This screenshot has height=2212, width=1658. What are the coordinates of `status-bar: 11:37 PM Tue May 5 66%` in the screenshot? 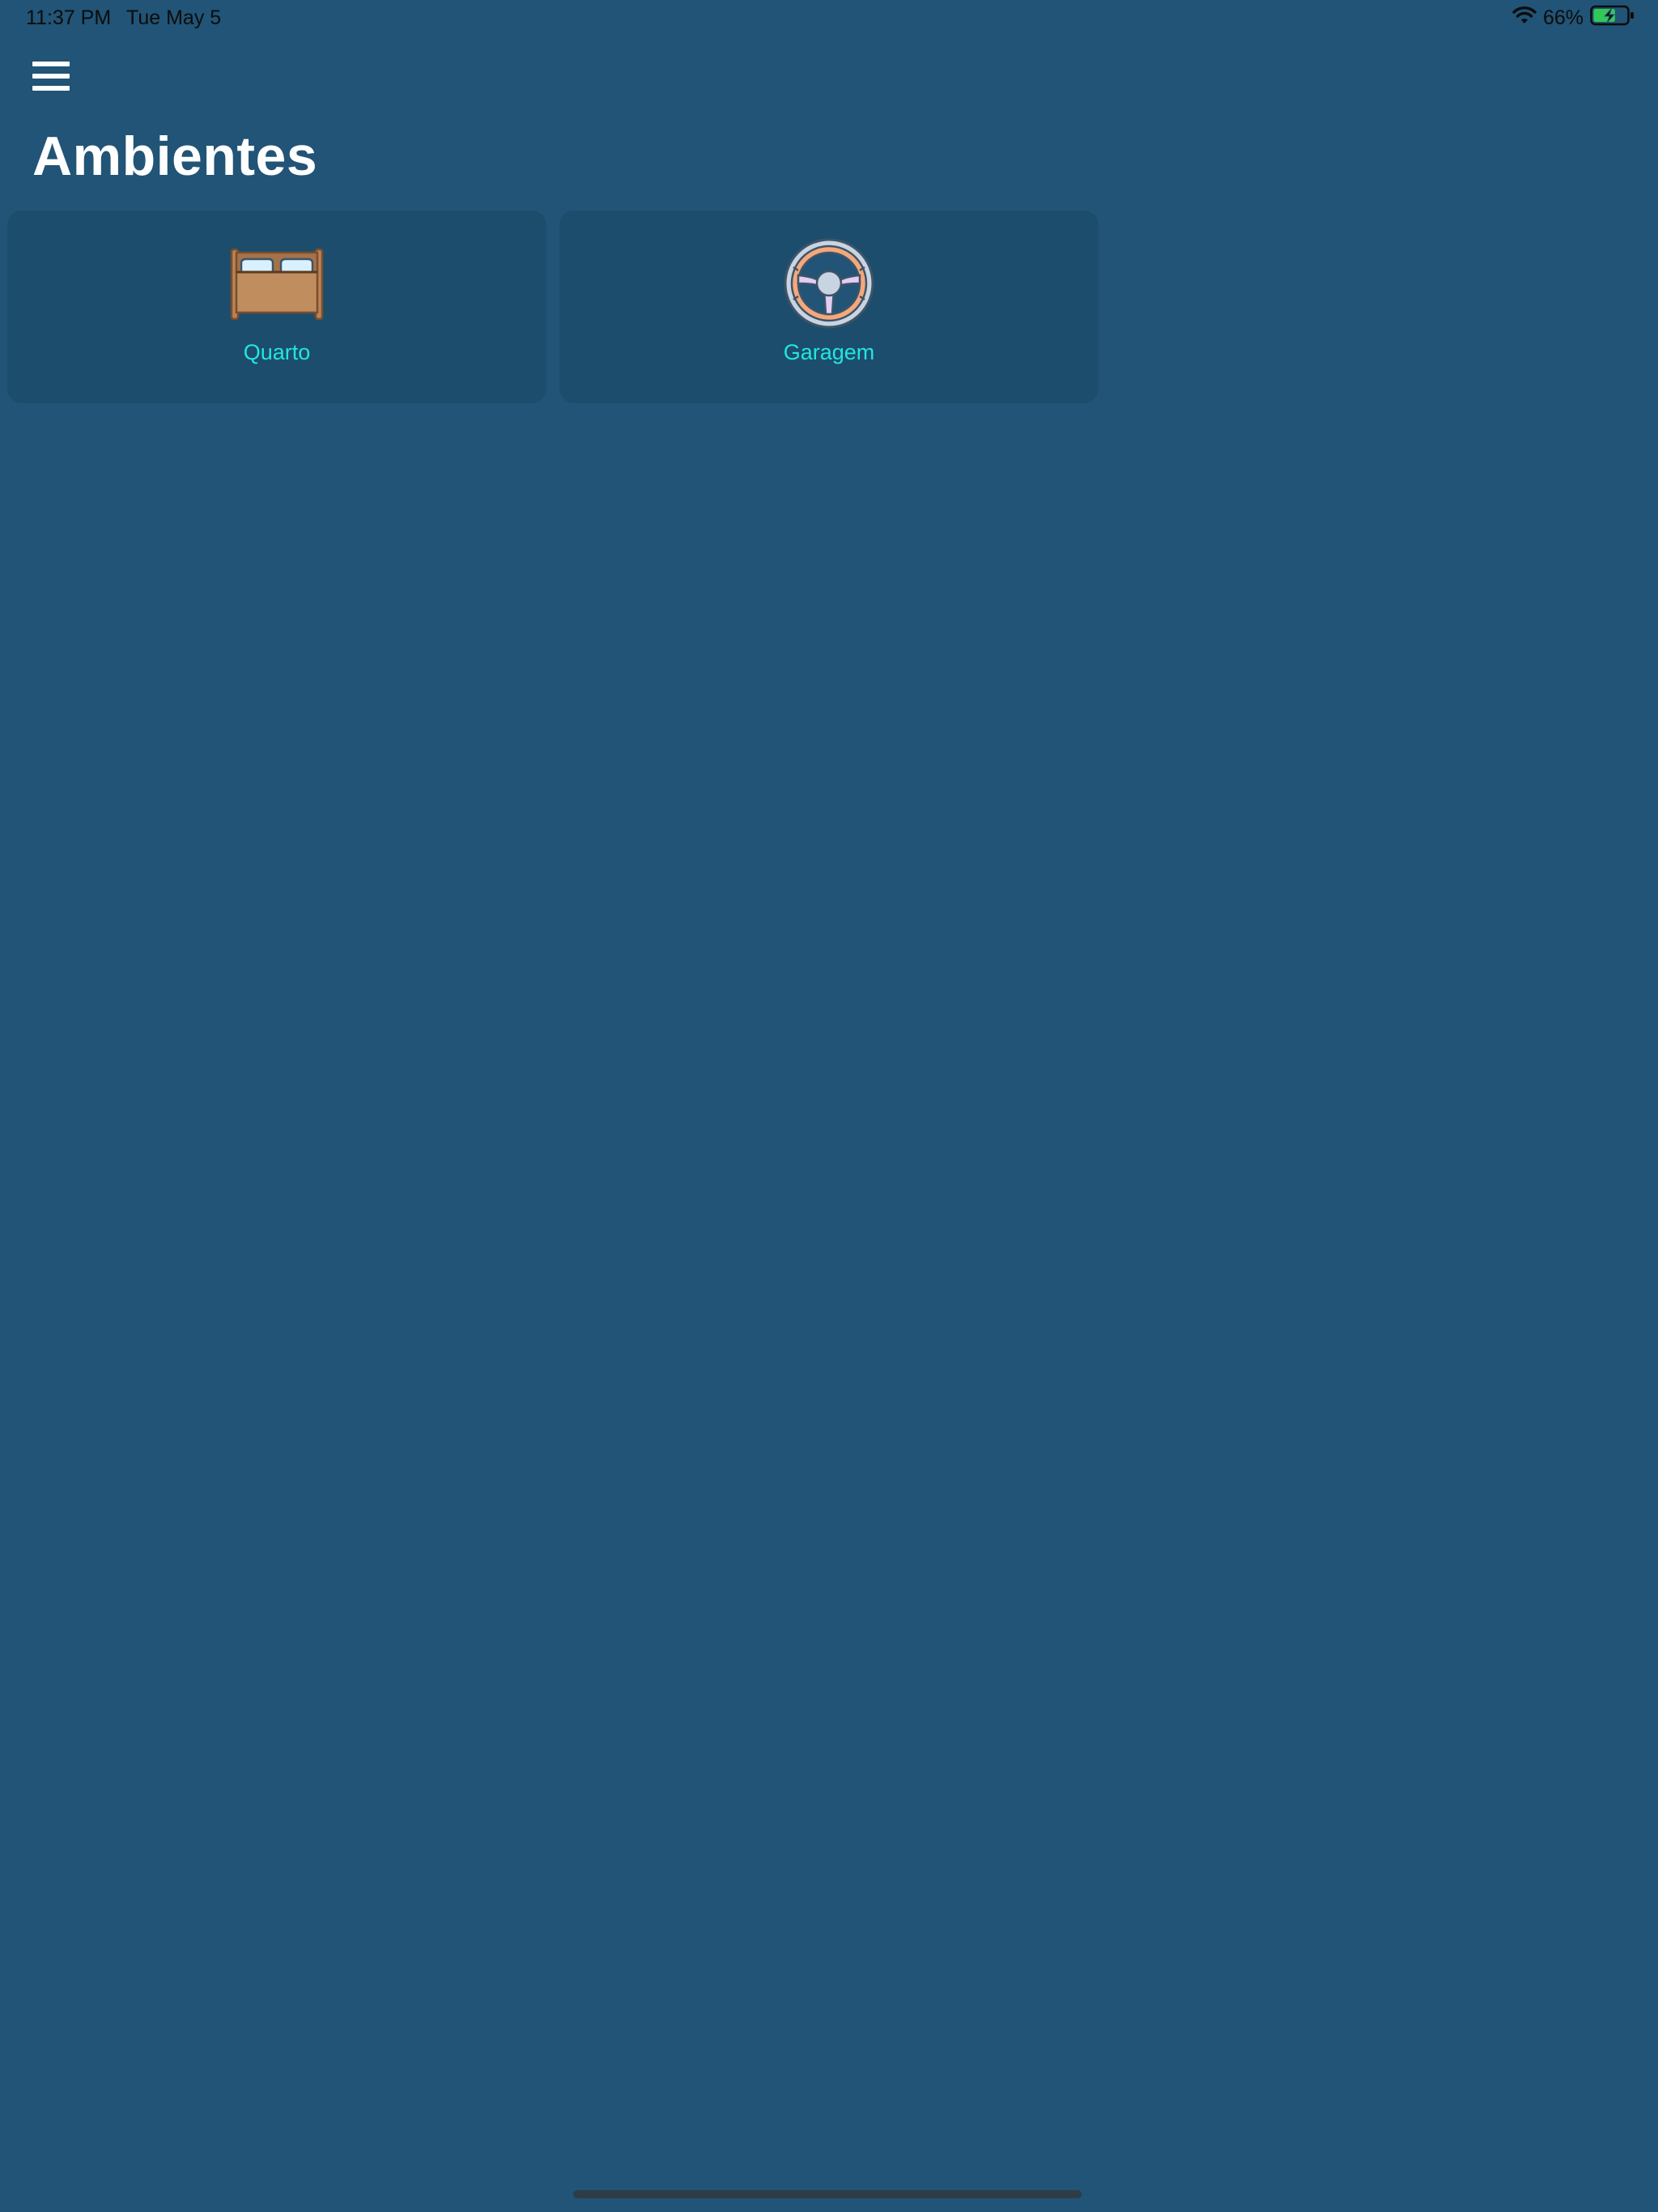 It's located at (829, 19).